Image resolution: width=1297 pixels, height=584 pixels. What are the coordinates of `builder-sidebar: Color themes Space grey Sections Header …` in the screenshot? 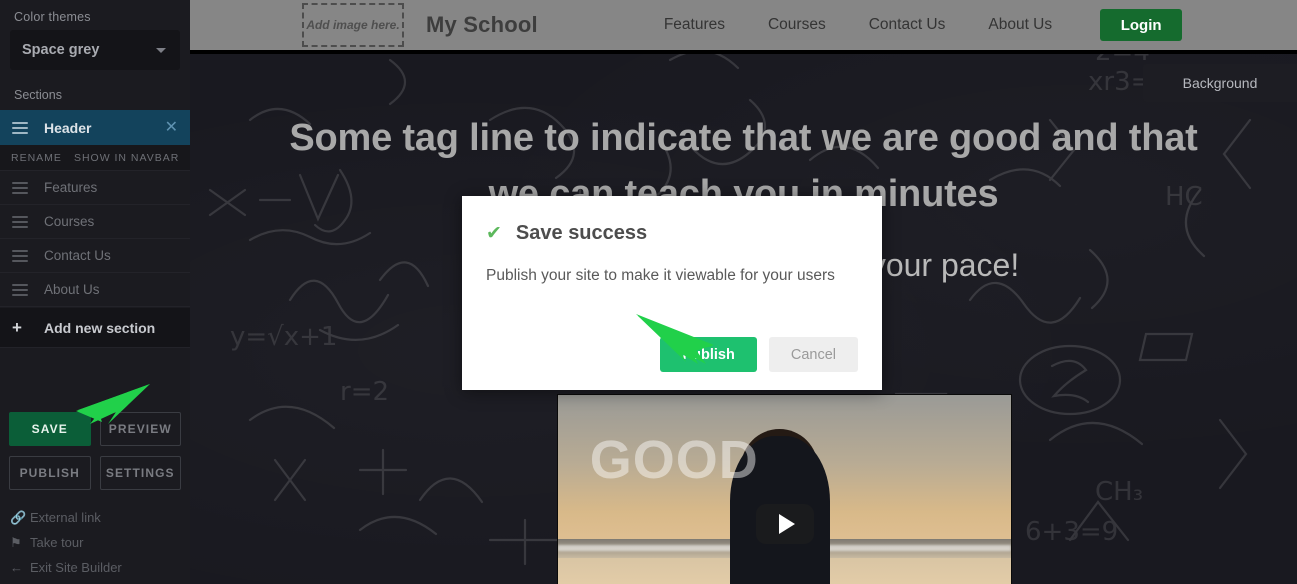 It's located at (95, 292).